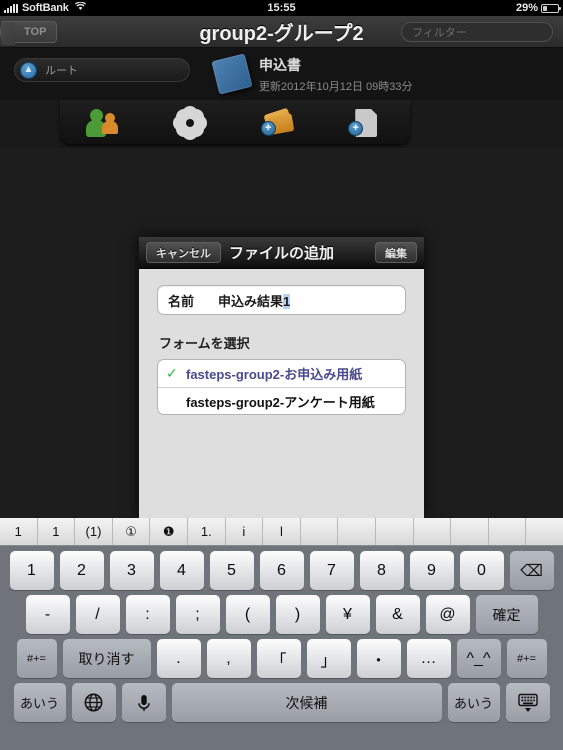 Image resolution: width=563 pixels, height=750 pixels. What do you see at coordinates (106, 658) in the screenshot?
I see `undo-key: 取り消す` at bounding box center [106, 658].